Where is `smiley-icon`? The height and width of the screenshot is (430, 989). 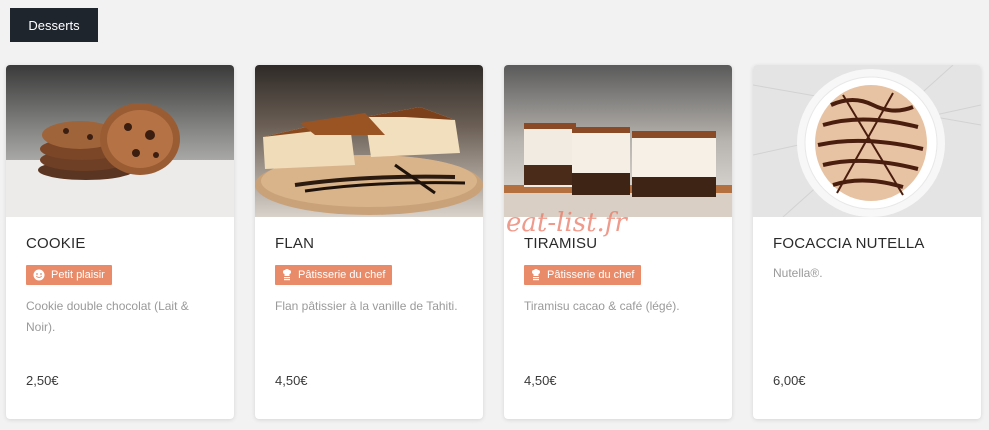
smiley-icon is located at coordinates (39, 275).